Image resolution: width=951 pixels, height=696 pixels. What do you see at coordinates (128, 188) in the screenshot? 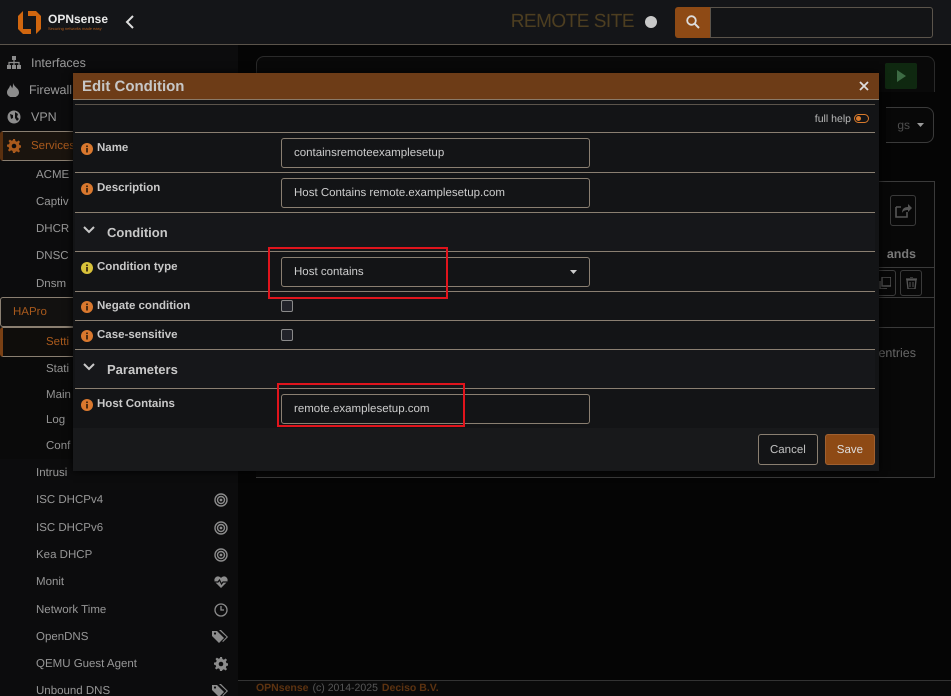
I see `field-label: Description` at bounding box center [128, 188].